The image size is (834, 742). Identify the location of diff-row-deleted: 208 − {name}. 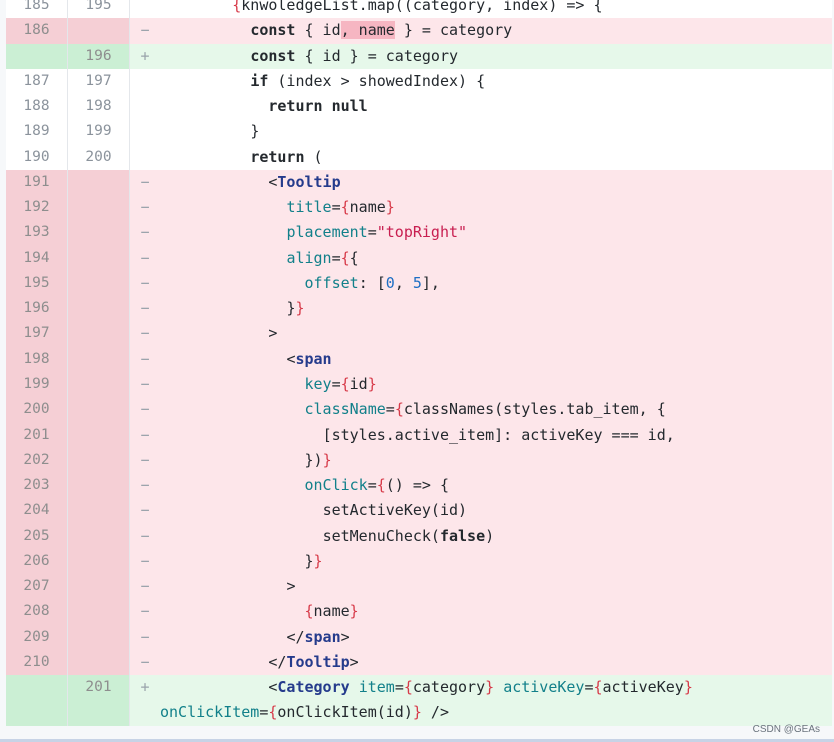
(419, 612).